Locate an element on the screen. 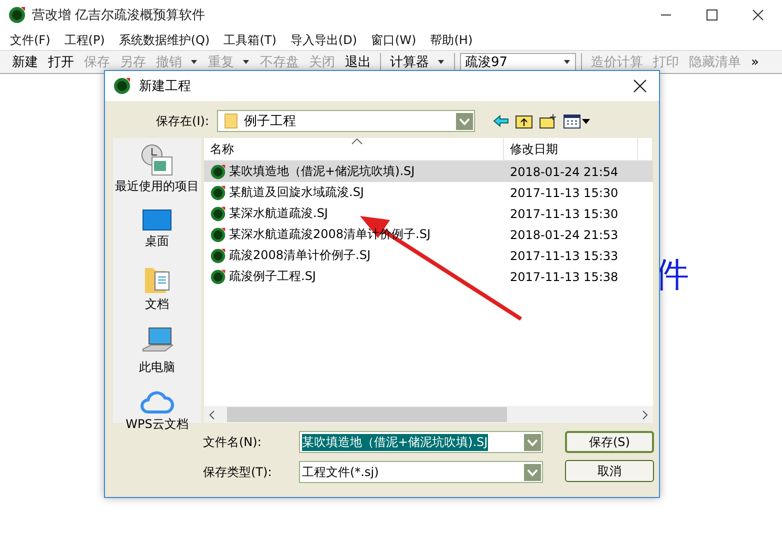 The height and width of the screenshot is (554, 782). filename-label: 文件名(N): is located at coordinates (232, 442).